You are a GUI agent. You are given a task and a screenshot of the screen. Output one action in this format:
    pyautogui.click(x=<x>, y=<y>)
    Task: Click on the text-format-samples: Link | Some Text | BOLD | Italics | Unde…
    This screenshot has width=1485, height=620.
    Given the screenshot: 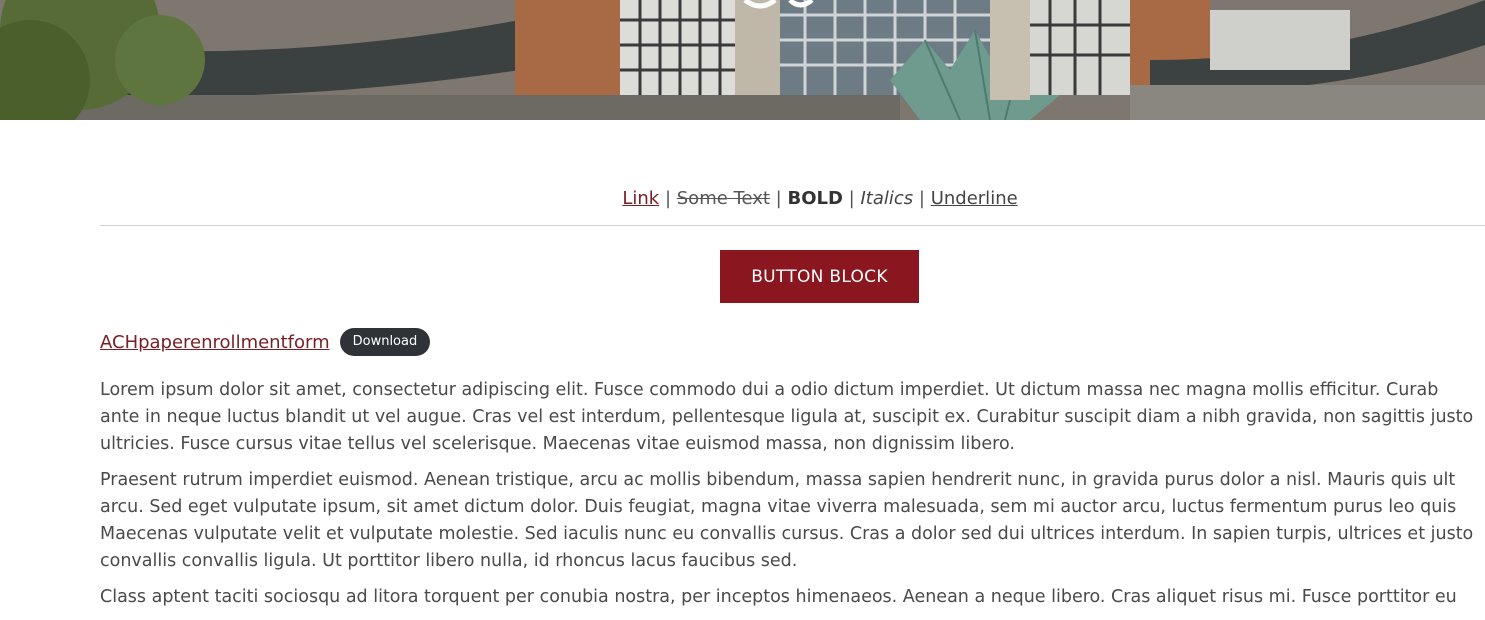 What is the action you would take?
    pyautogui.click(x=792, y=198)
    